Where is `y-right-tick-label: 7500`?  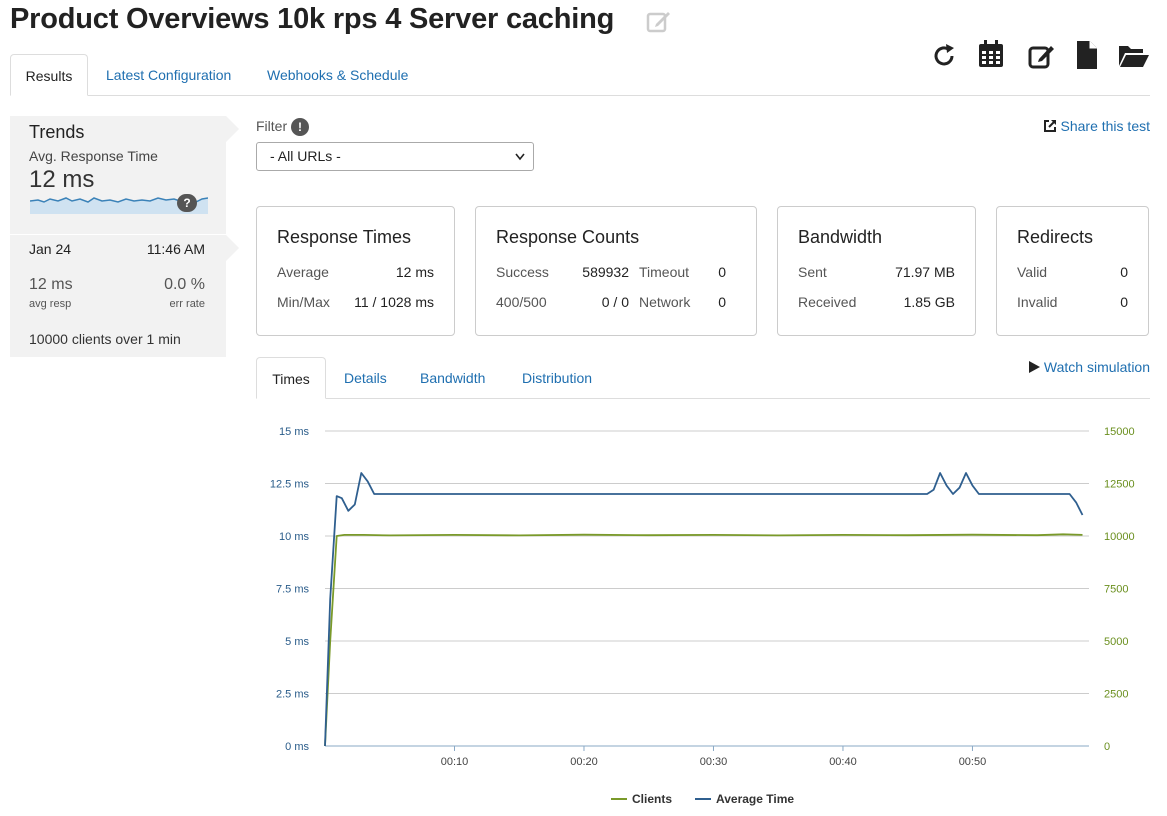
y-right-tick-label: 7500 is located at coordinates (1116, 590).